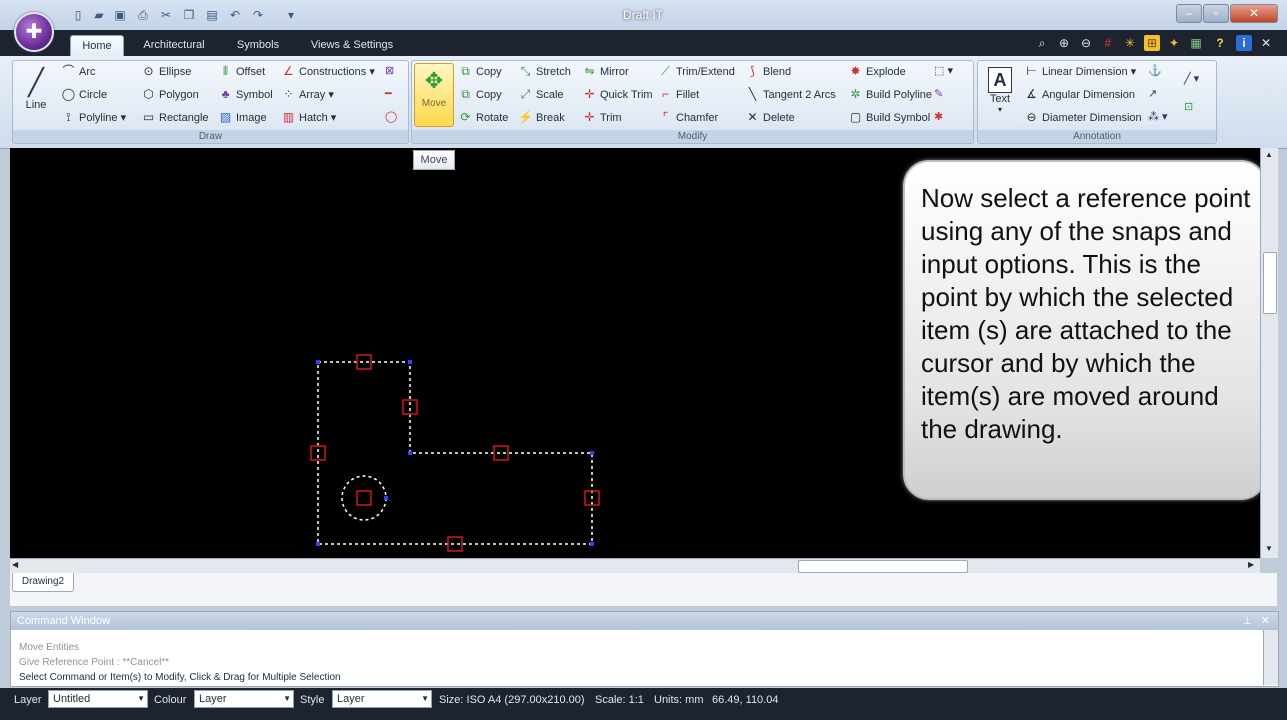 Image resolution: width=1287 pixels, height=720 pixels. Describe the element at coordinates (876, 71) in the screenshot. I see `explode-button: ✸ Explode` at that location.